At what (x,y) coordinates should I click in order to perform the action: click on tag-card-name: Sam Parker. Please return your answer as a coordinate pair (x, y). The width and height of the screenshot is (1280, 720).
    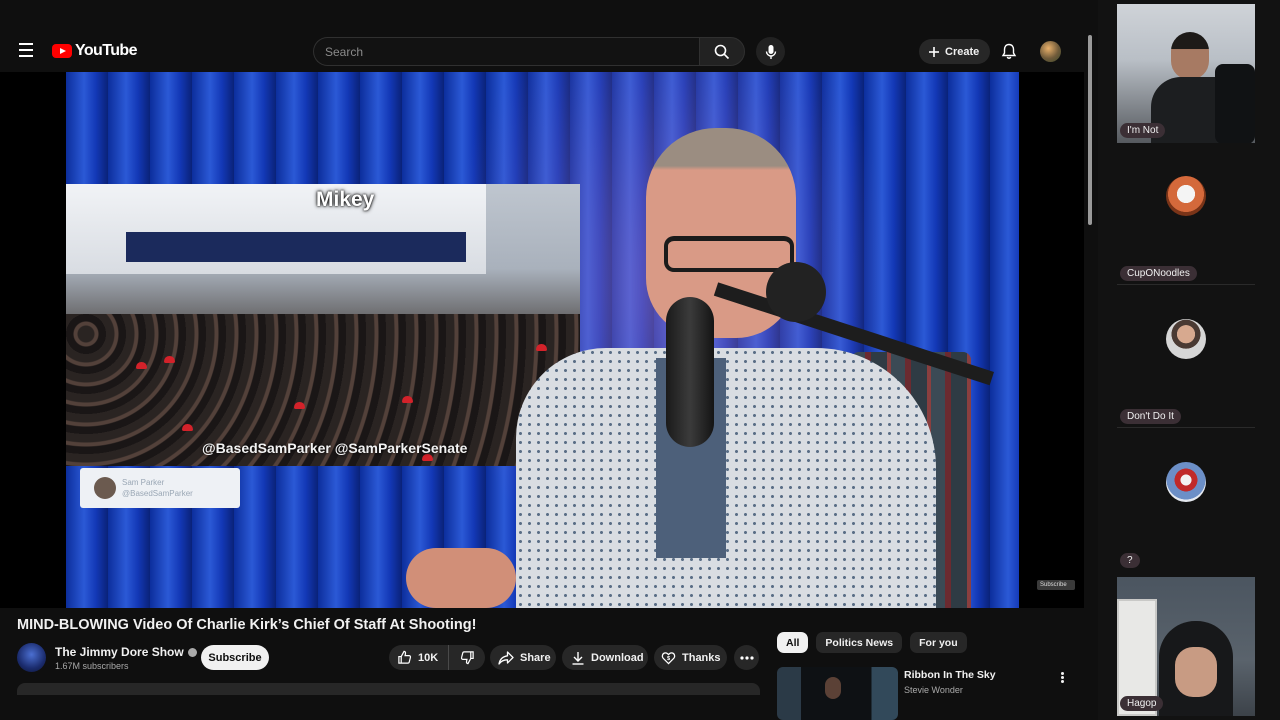
    Looking at the image, I should click on (143, 482).